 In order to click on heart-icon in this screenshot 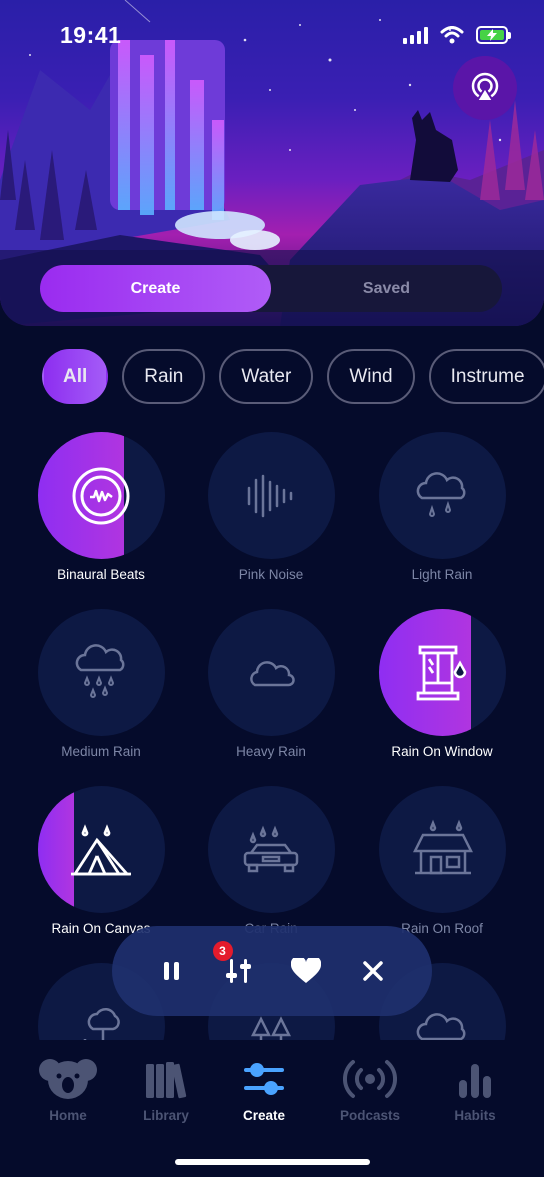, I will do `click(305, 970)`.